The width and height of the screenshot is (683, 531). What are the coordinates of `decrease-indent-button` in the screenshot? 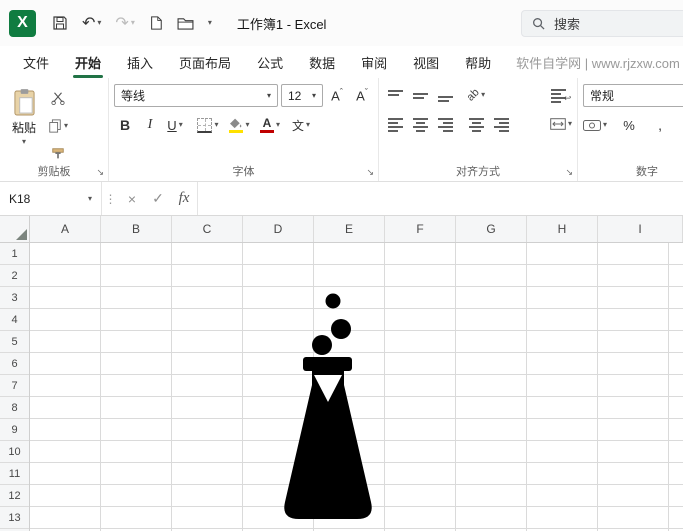 It's located at (476, 124).